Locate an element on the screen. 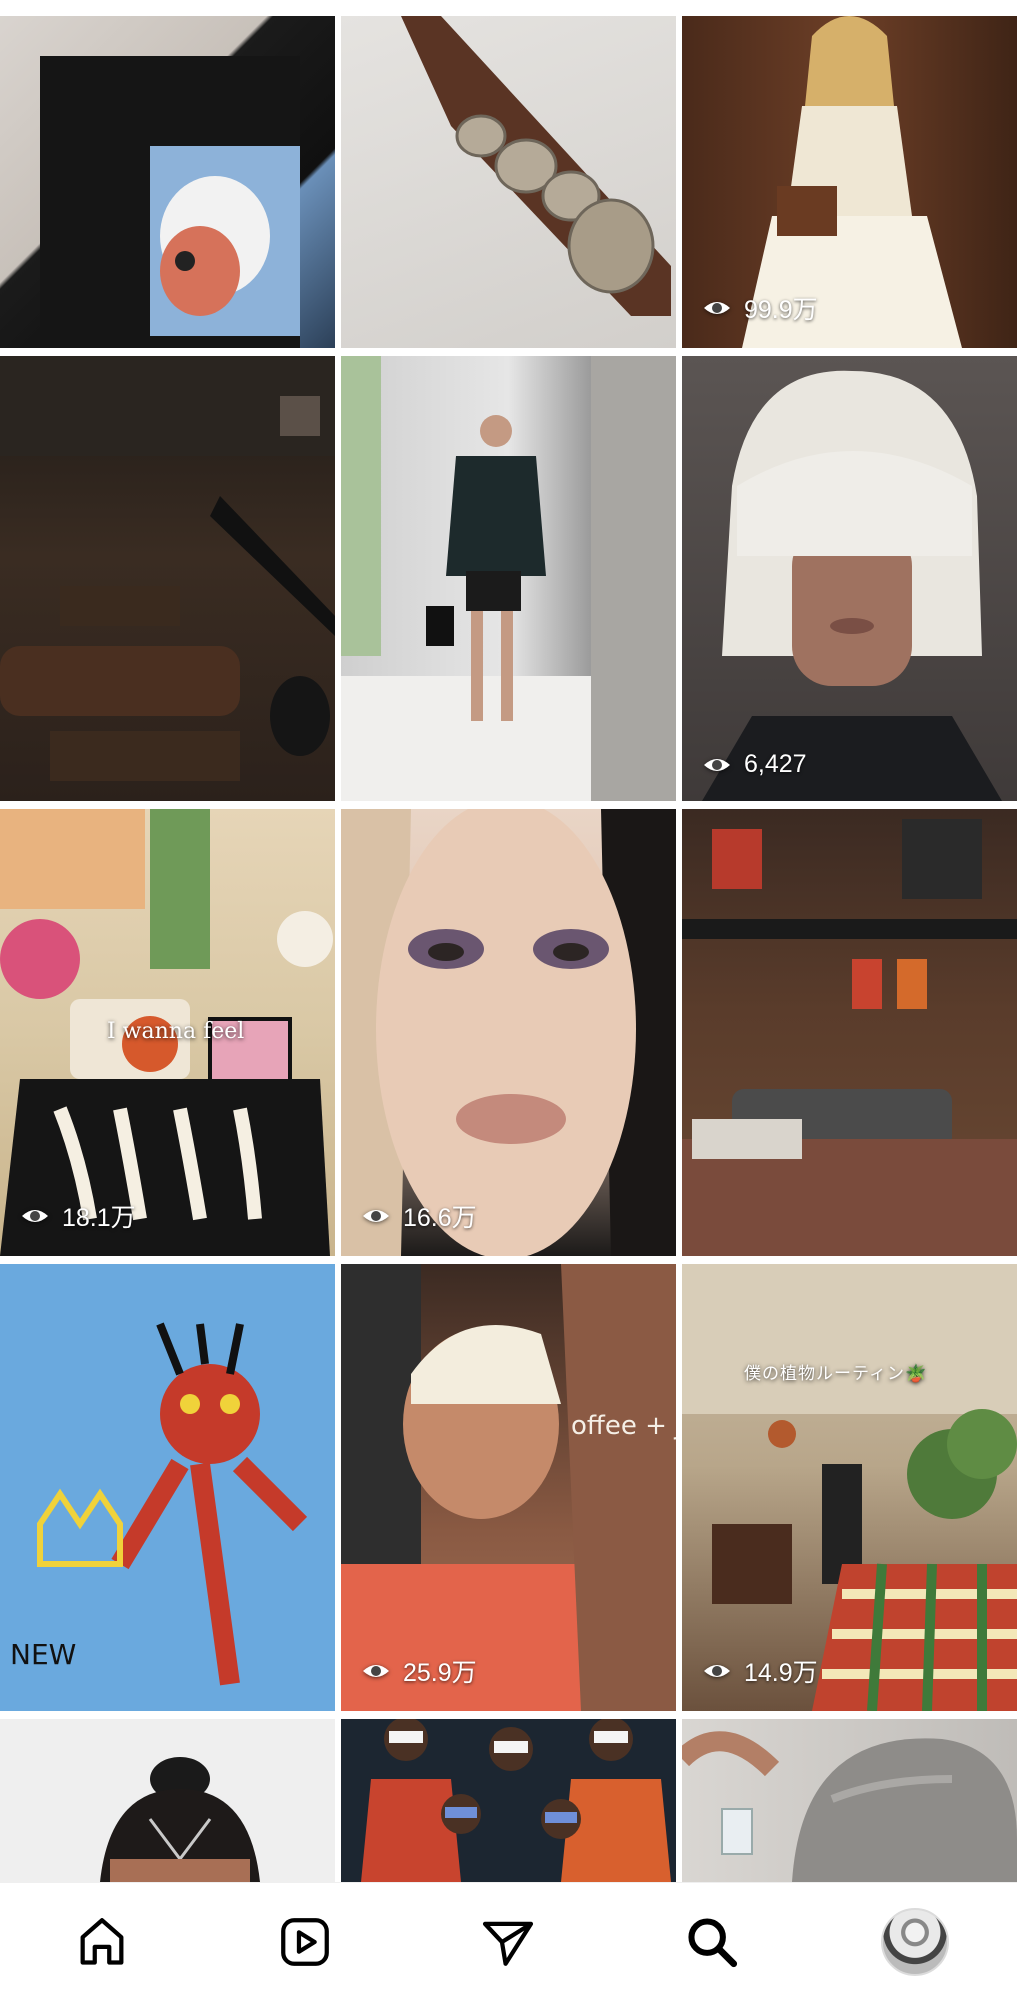 This screenshot has width=1017, height=2001. grid-tile-blazer-outfit is located at coordinates (508, 578).